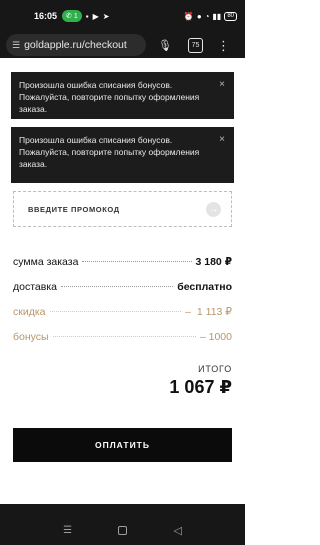 The width and height of the screenshot is (320, 545). What do you see at coordinates (67, 530) in the screenshot?
I see `recents-icon: ☰` at bounding box center [67, 530].